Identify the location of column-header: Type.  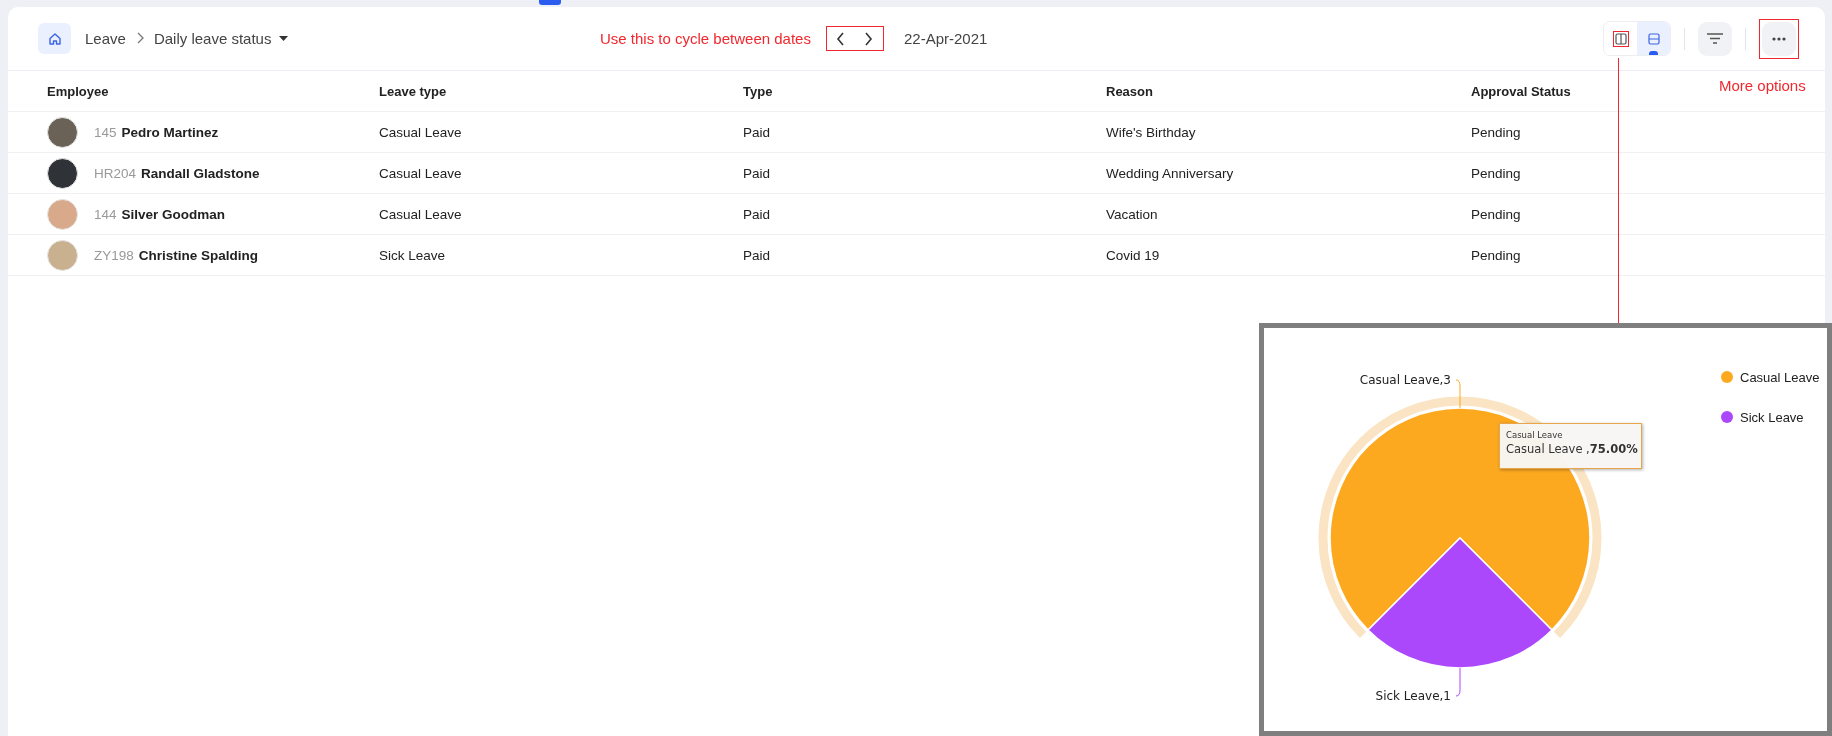
(758, 91).